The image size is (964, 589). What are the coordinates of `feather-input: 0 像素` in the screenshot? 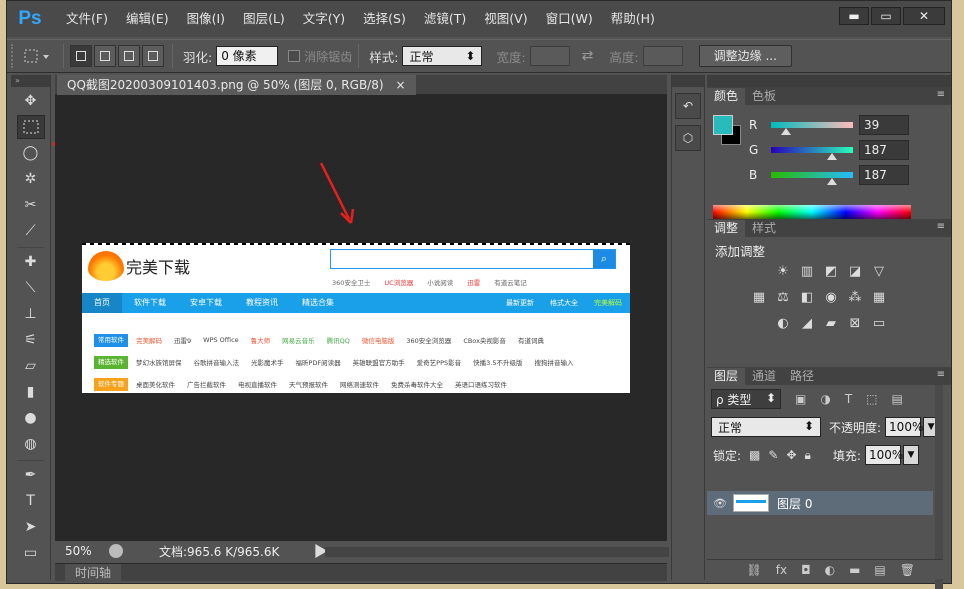 It's located at (247, 56).